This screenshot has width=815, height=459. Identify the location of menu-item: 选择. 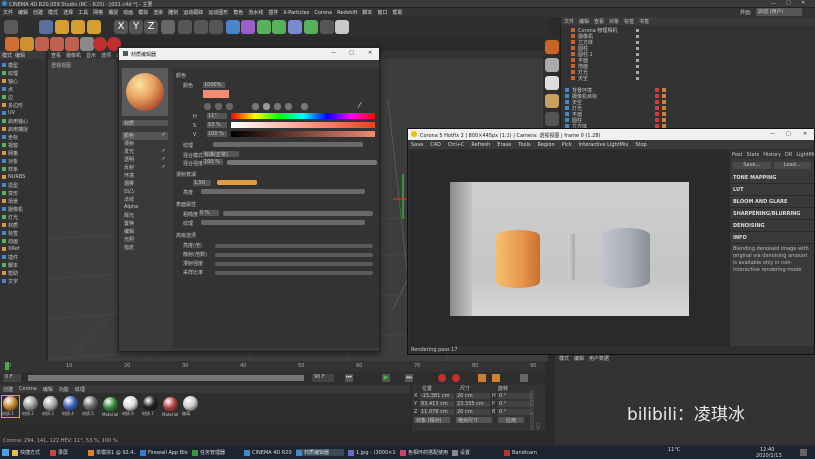
(68, 12).